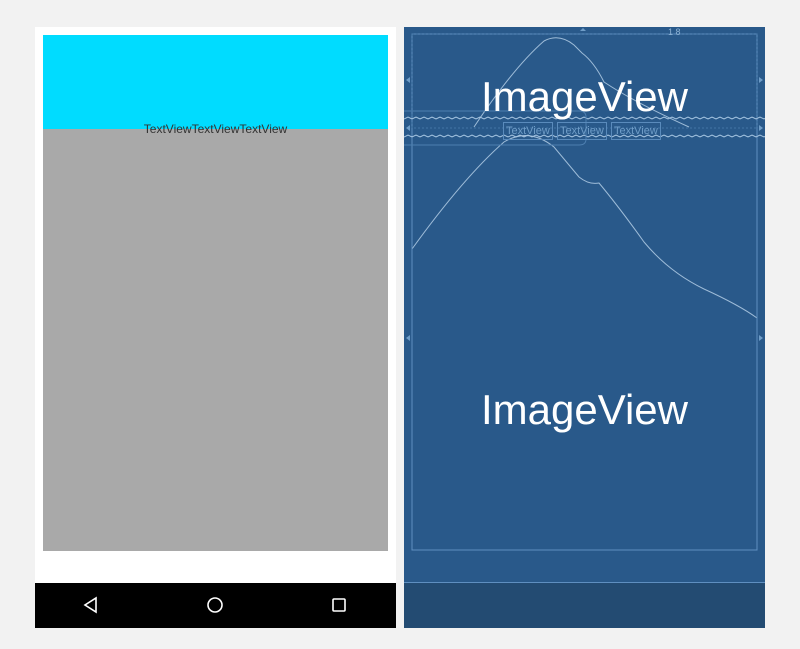  Describe the element at coordinates (263, 129) in the screenshot. I see `textview-3: TextView` at that location.